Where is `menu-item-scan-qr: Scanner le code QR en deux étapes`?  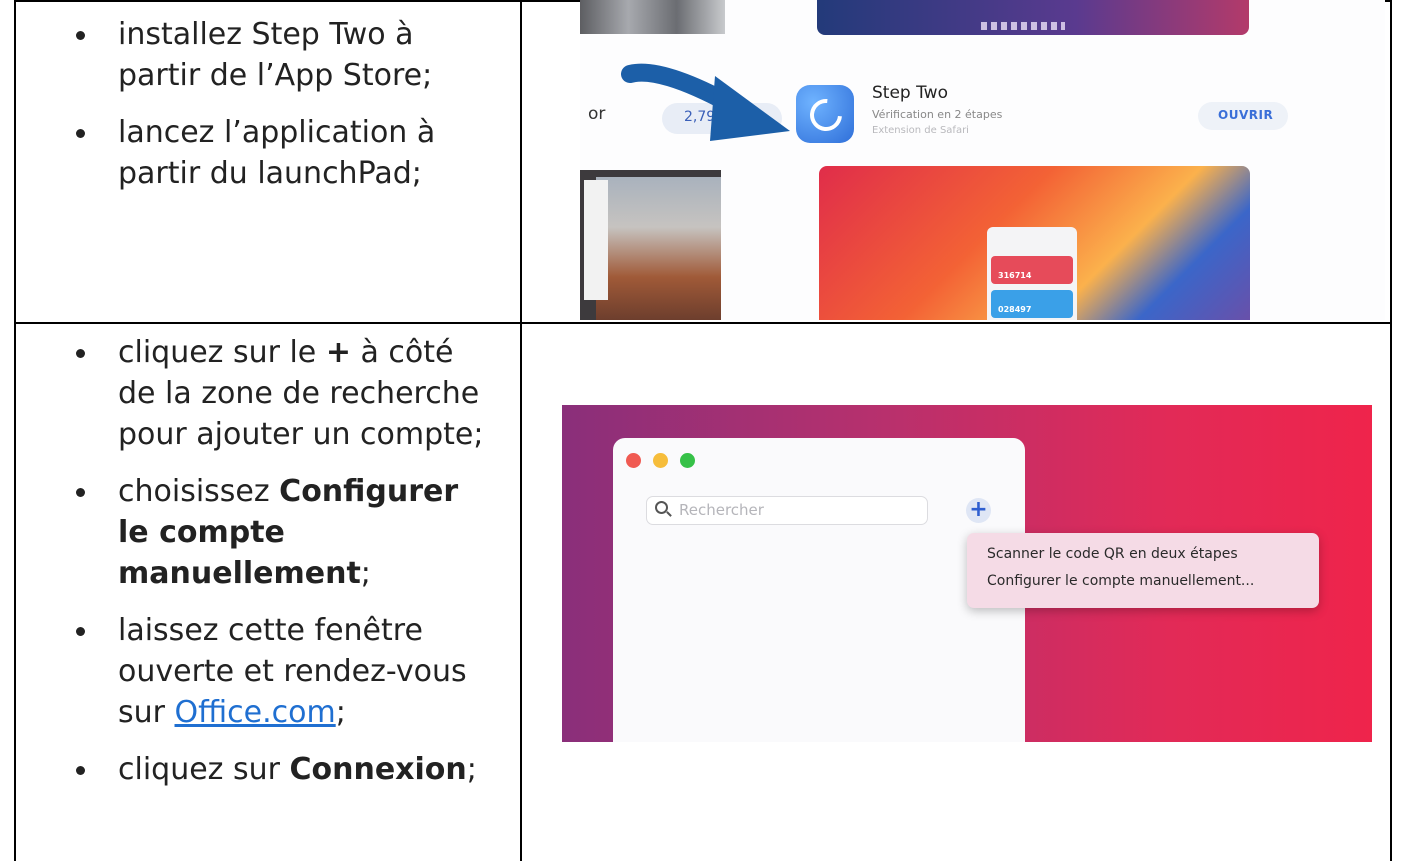
menu-item-scan-qr: Scanner le code QR en deux étapes is located at coordinates (1112, 554).